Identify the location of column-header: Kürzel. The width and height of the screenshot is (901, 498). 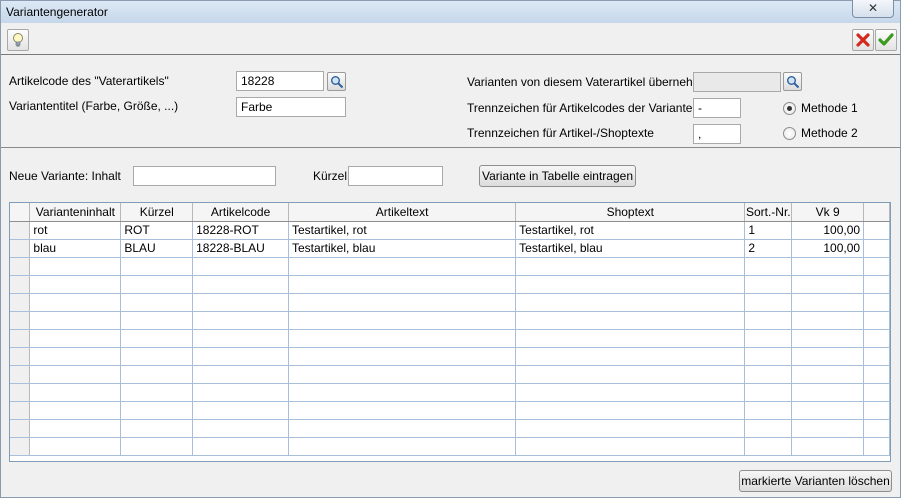
(157, 212).